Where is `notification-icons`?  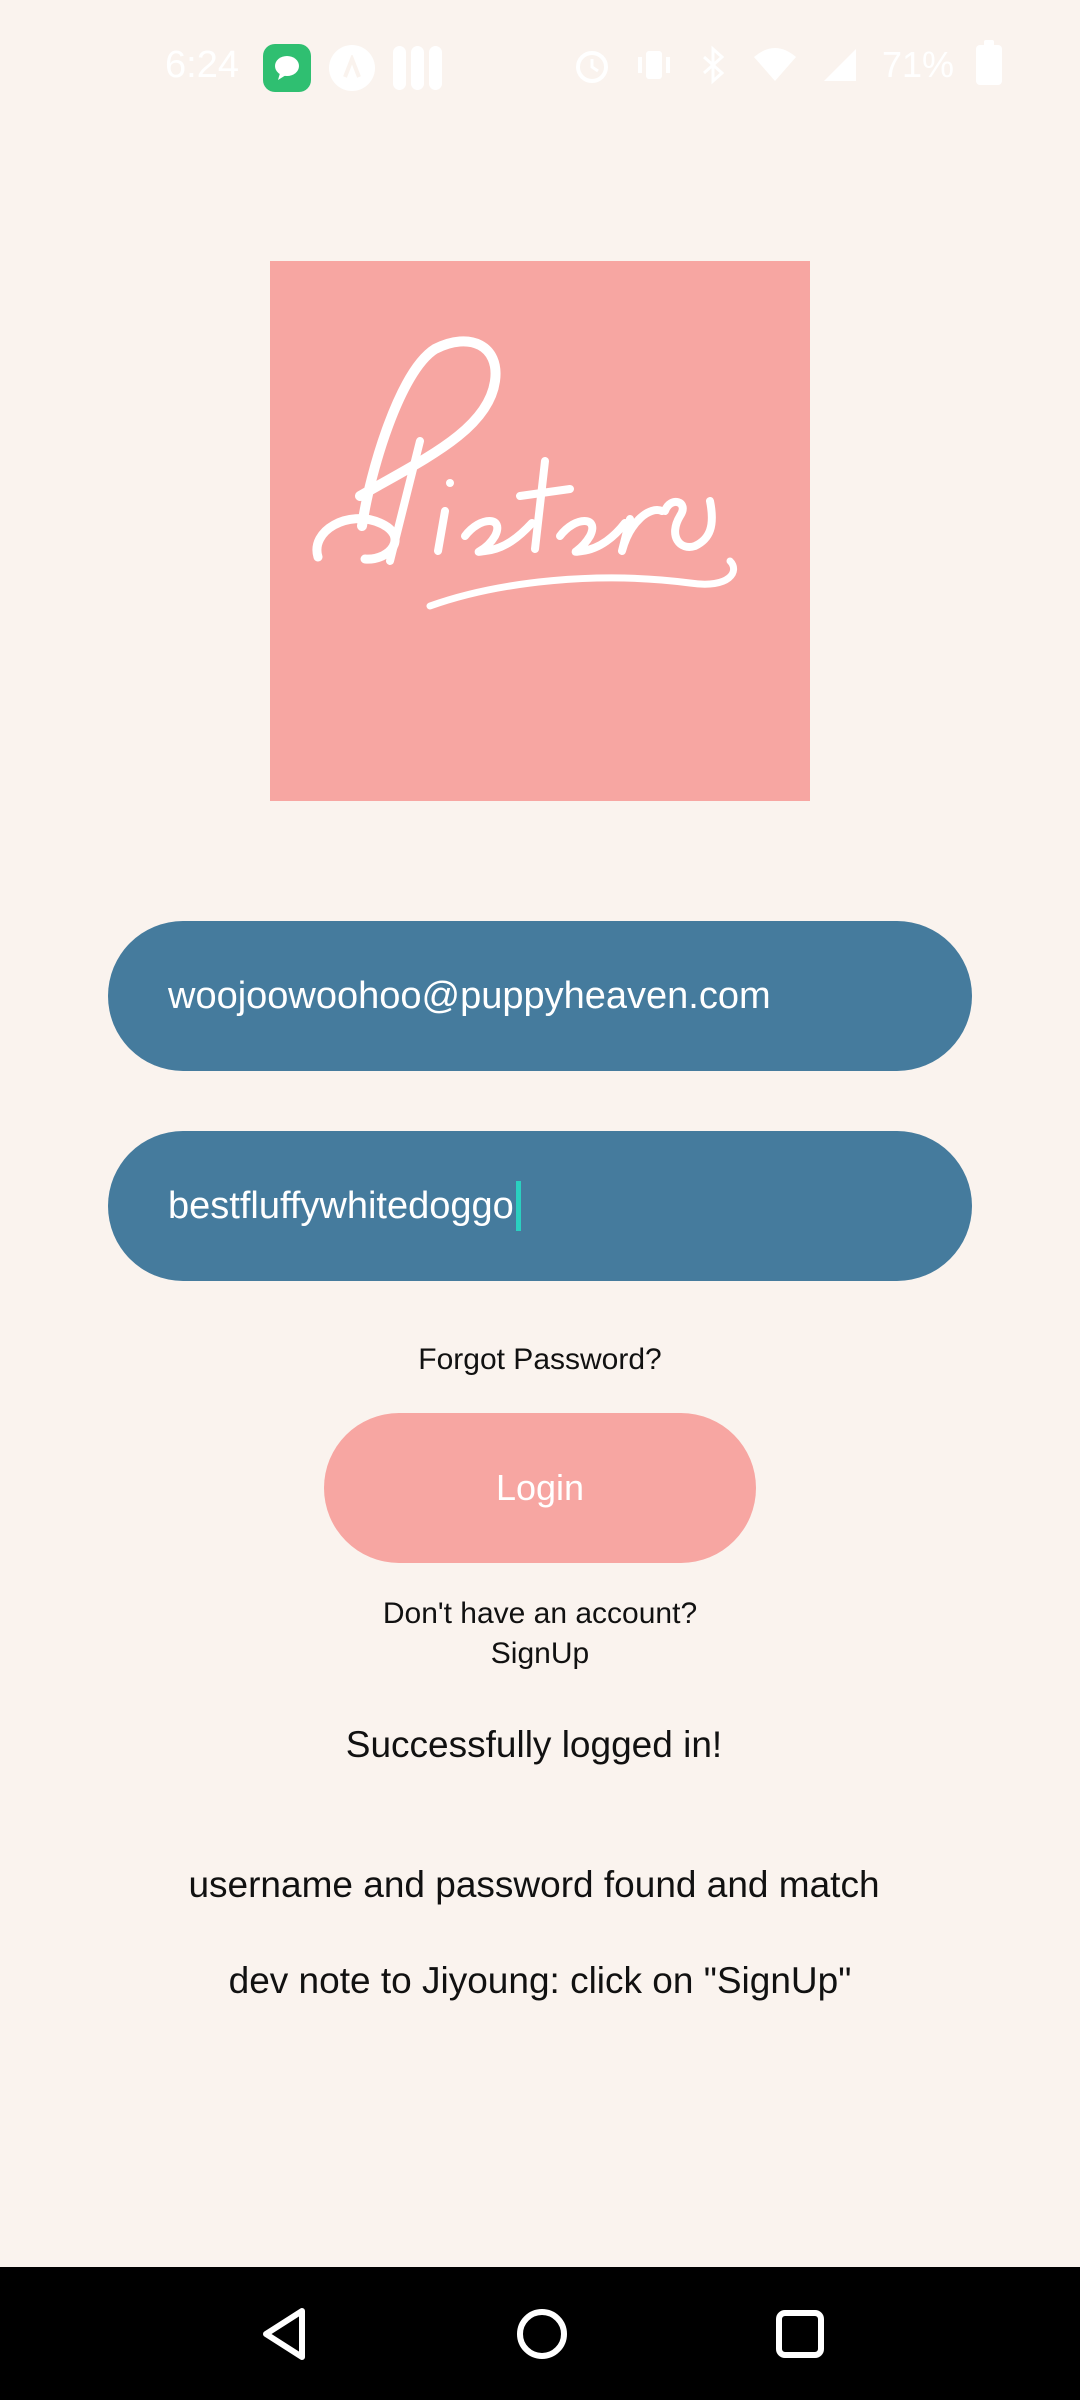
notification-icons is located at coordinates (352, 68).